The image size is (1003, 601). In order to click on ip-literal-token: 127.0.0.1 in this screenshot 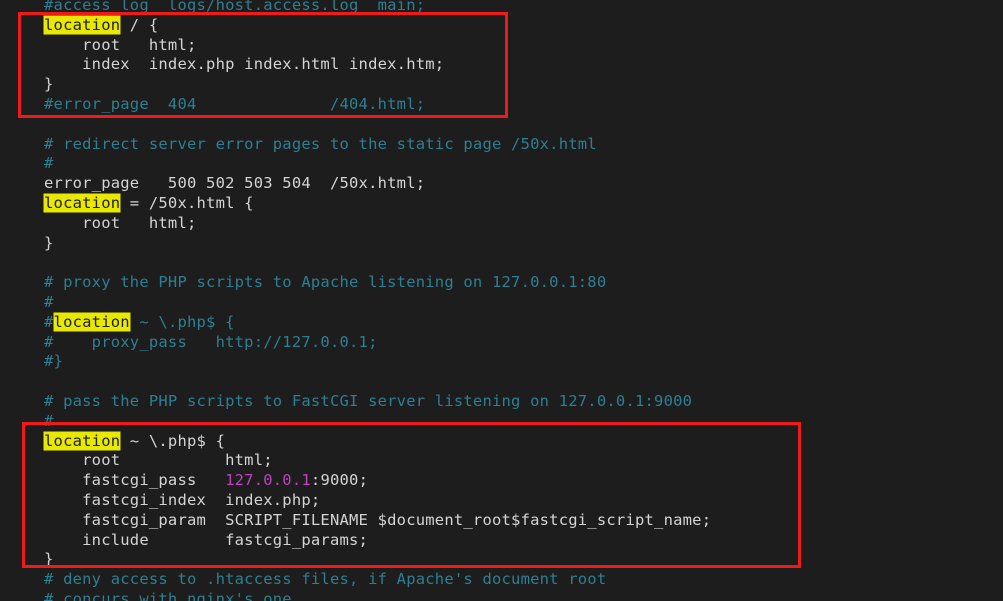, I will do `click(268, 480)`.